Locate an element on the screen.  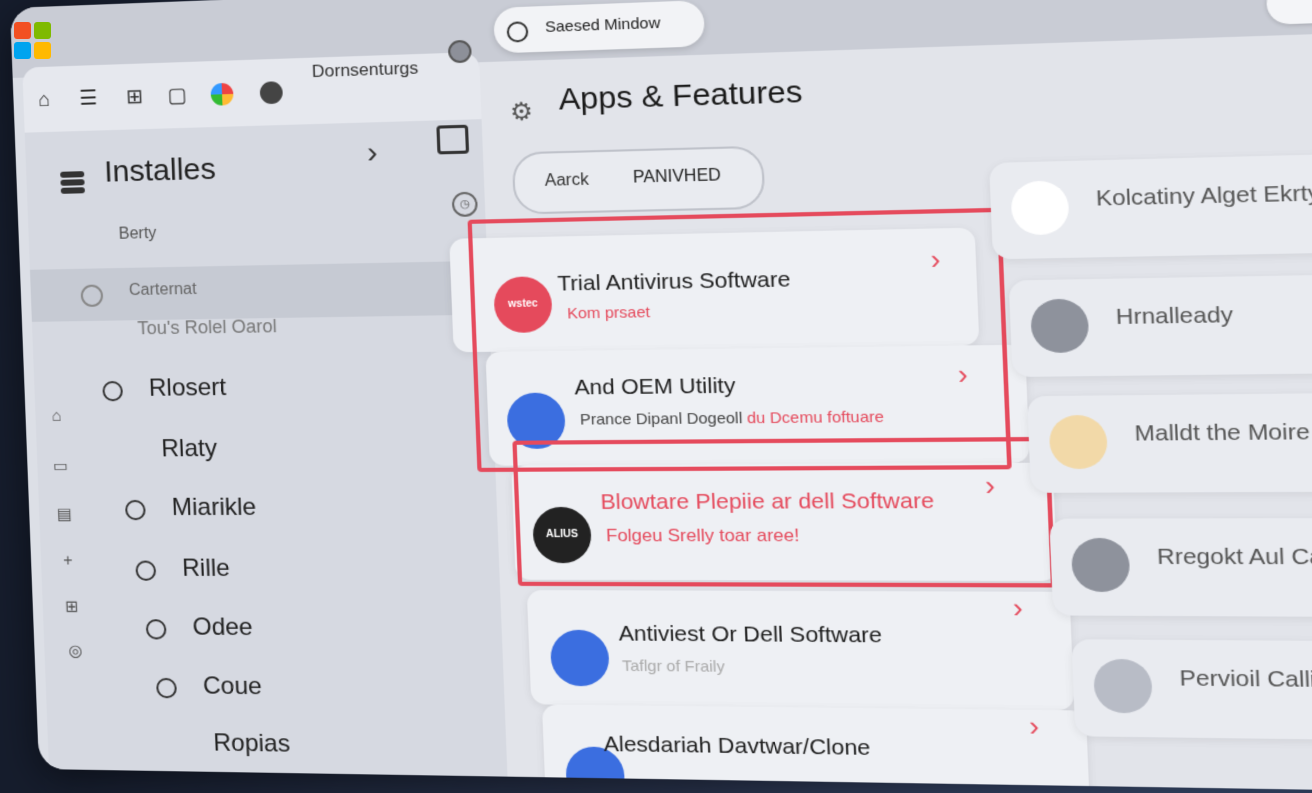
search-window-label: Saesed Mindow is located at coordinates (602, 25).